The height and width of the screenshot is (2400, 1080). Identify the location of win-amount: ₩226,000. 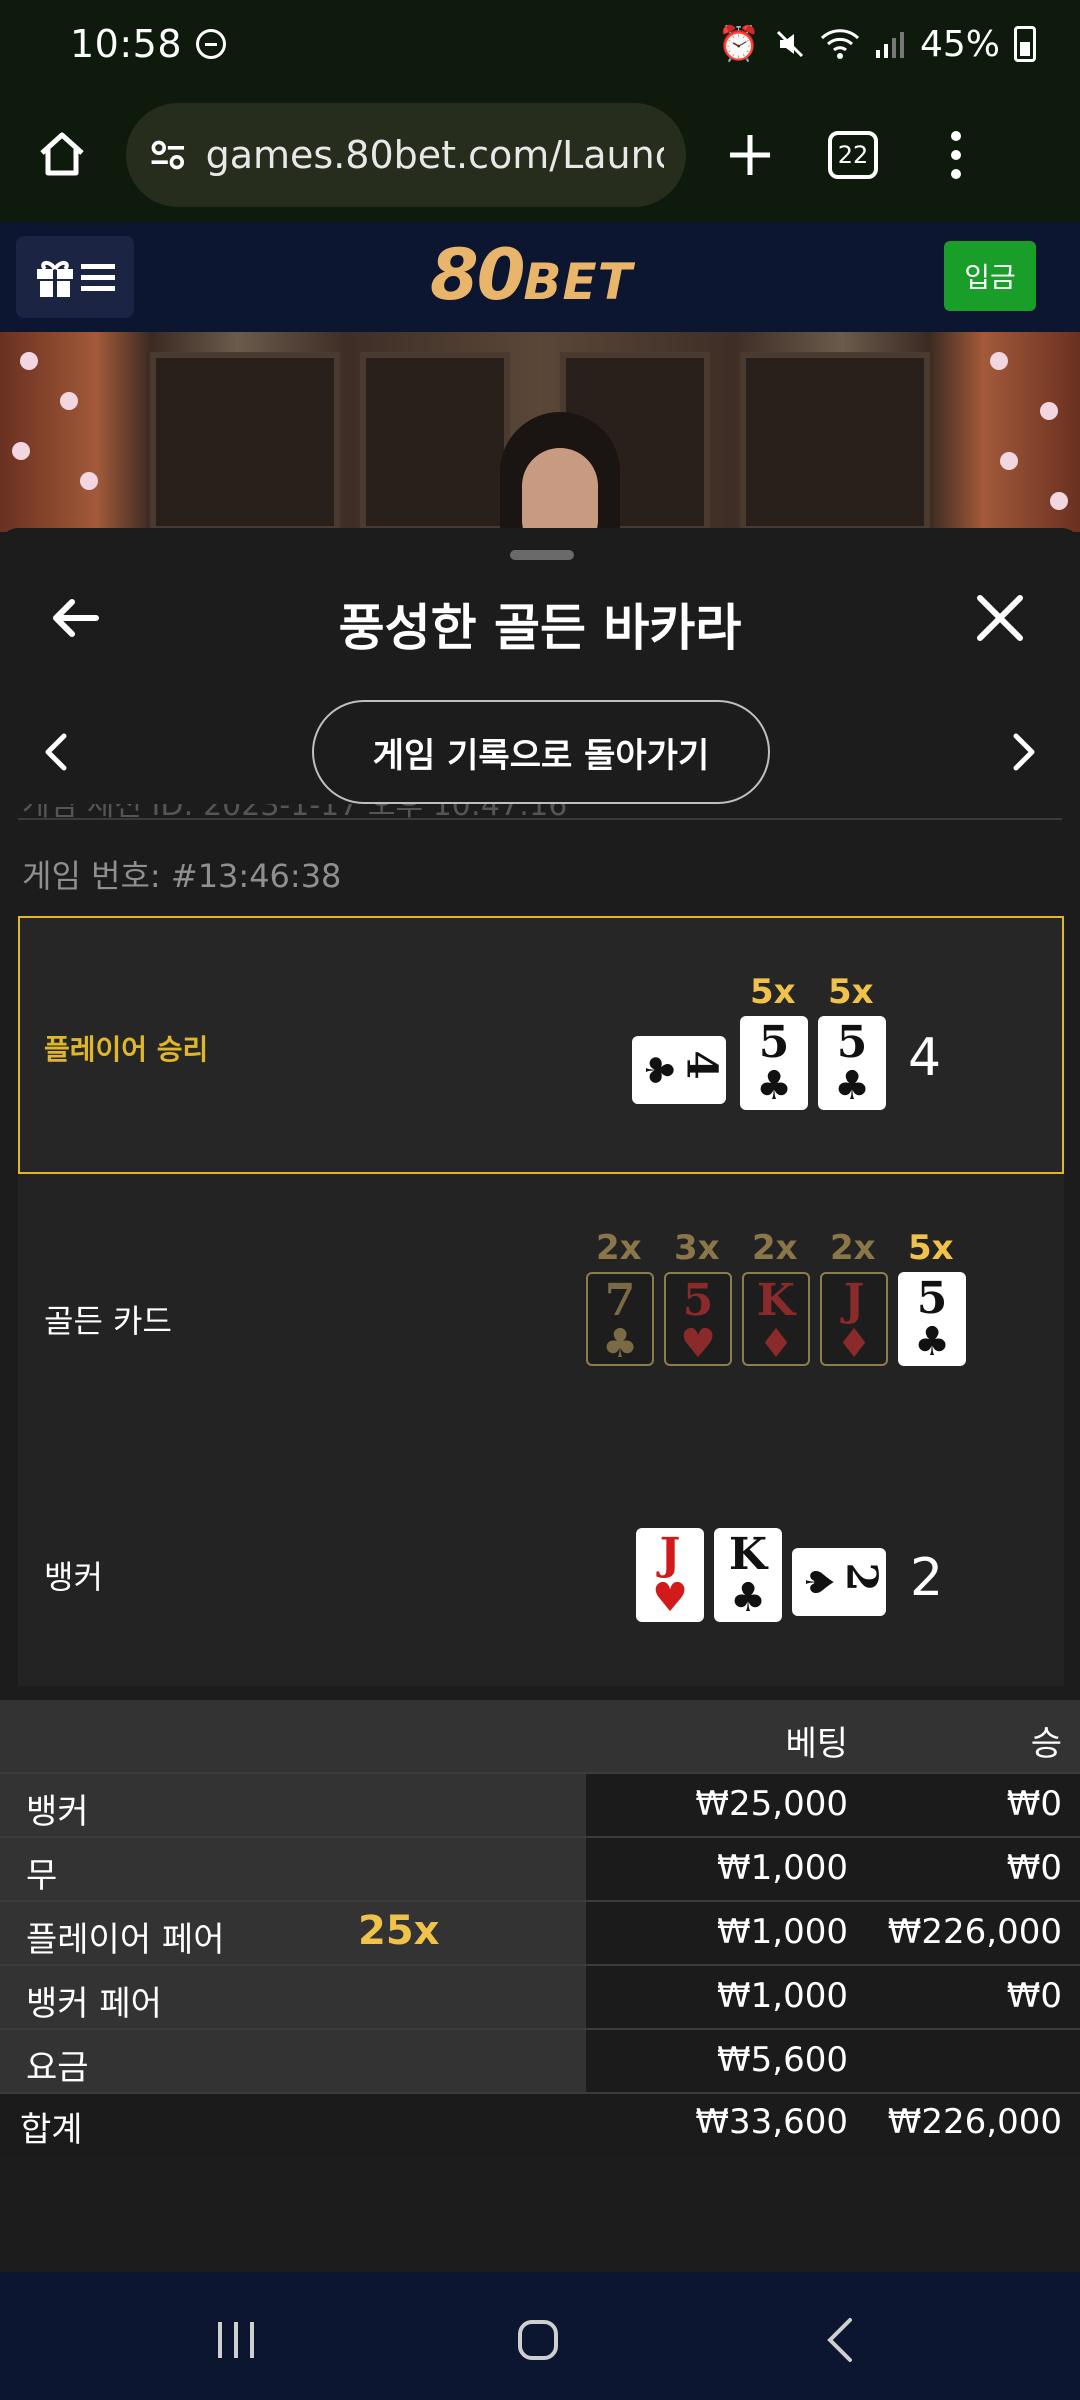
(974, 1932).